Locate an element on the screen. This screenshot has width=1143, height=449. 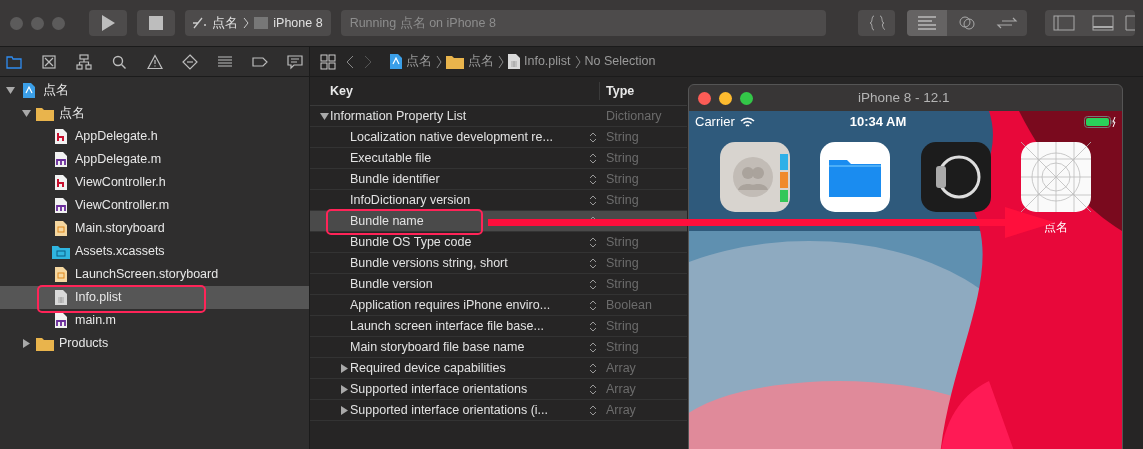
file-name: main.m is located at coordinates (95, 321).